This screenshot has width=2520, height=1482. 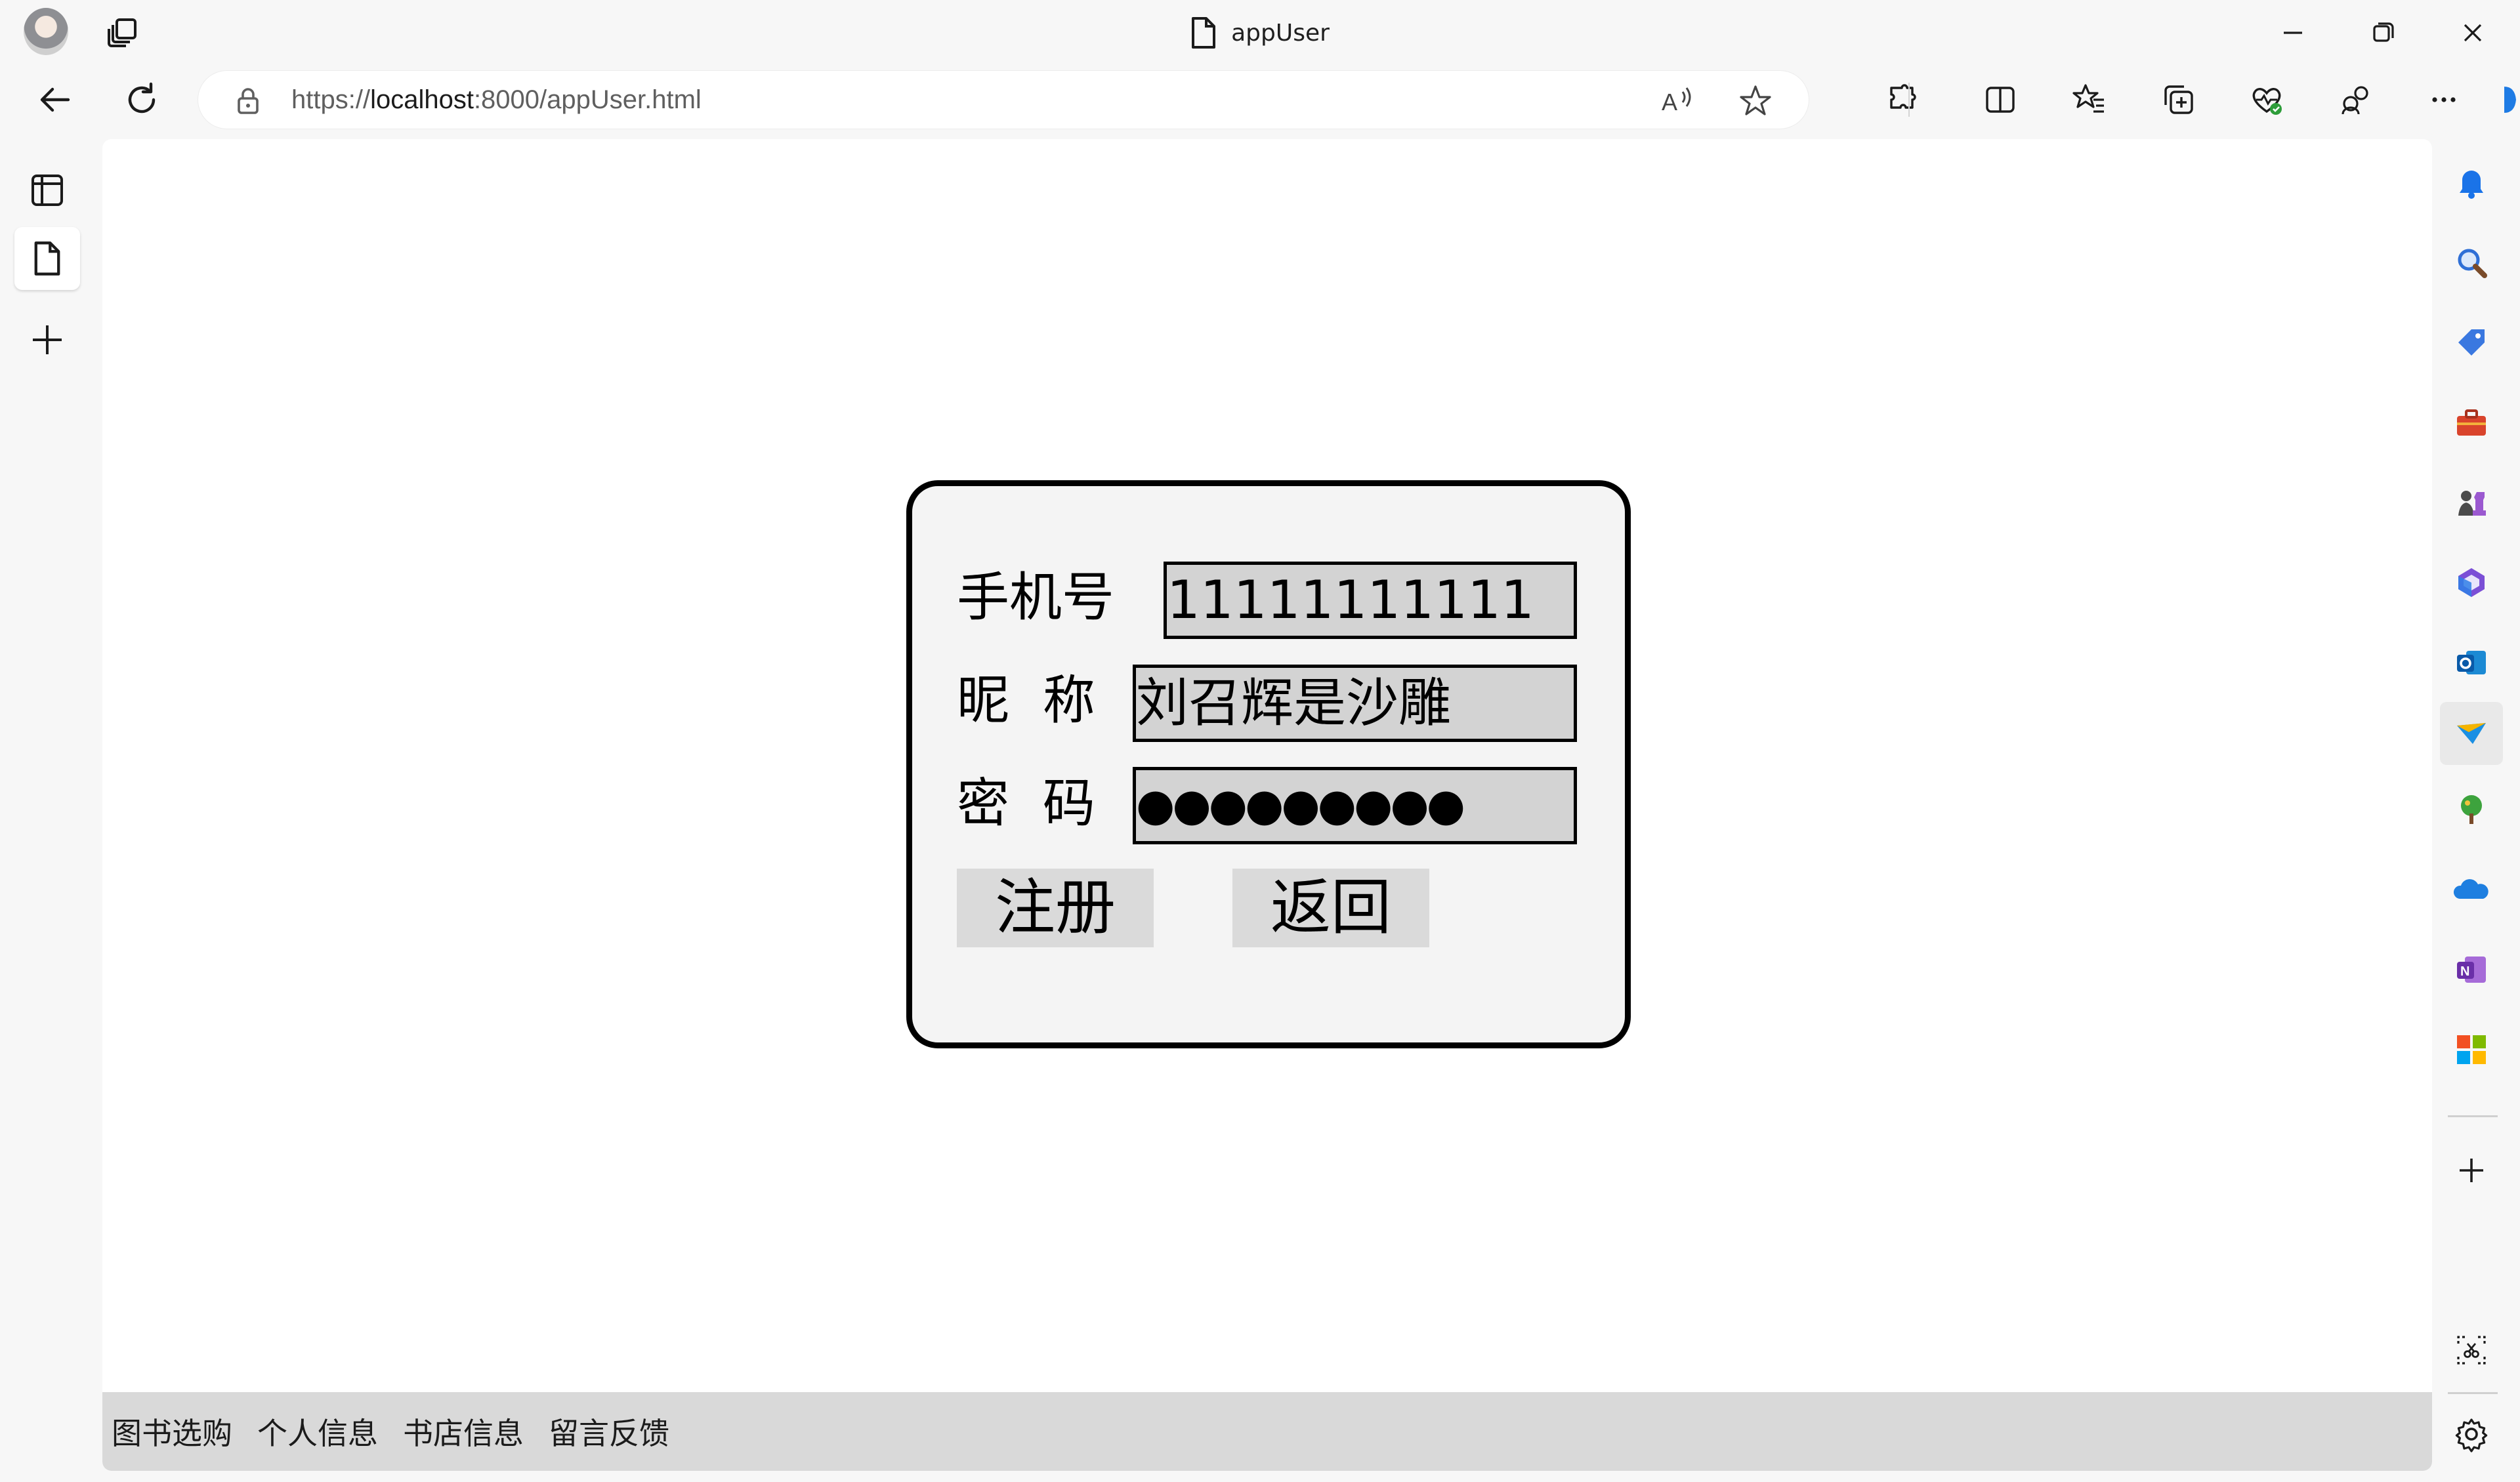 I want to click on toolbar-divider, so click(x=1909, y=100).